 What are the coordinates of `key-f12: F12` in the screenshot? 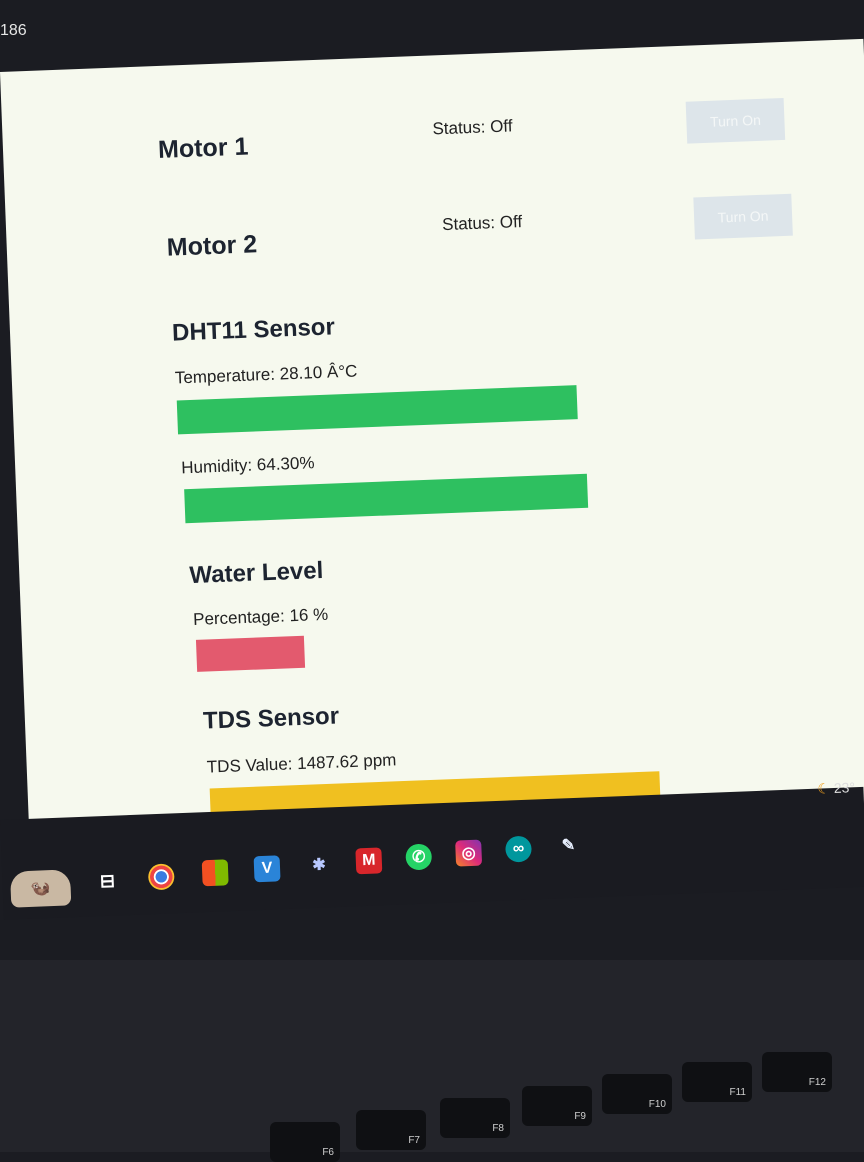 It's located at (797, 1072).